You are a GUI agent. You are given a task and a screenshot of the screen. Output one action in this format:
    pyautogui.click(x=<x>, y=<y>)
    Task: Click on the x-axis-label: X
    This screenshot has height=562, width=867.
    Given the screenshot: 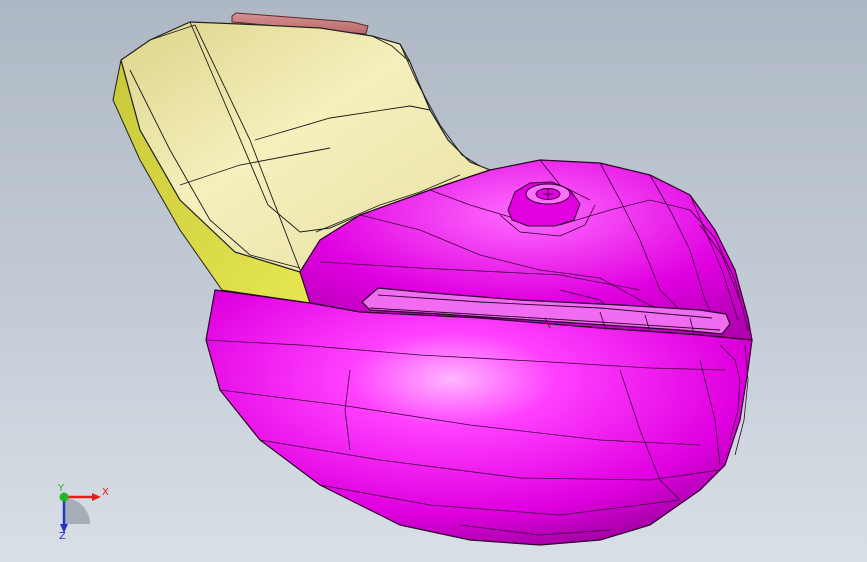 What is the action you would take?
    pyautogui.click(x=105, y=492)
    